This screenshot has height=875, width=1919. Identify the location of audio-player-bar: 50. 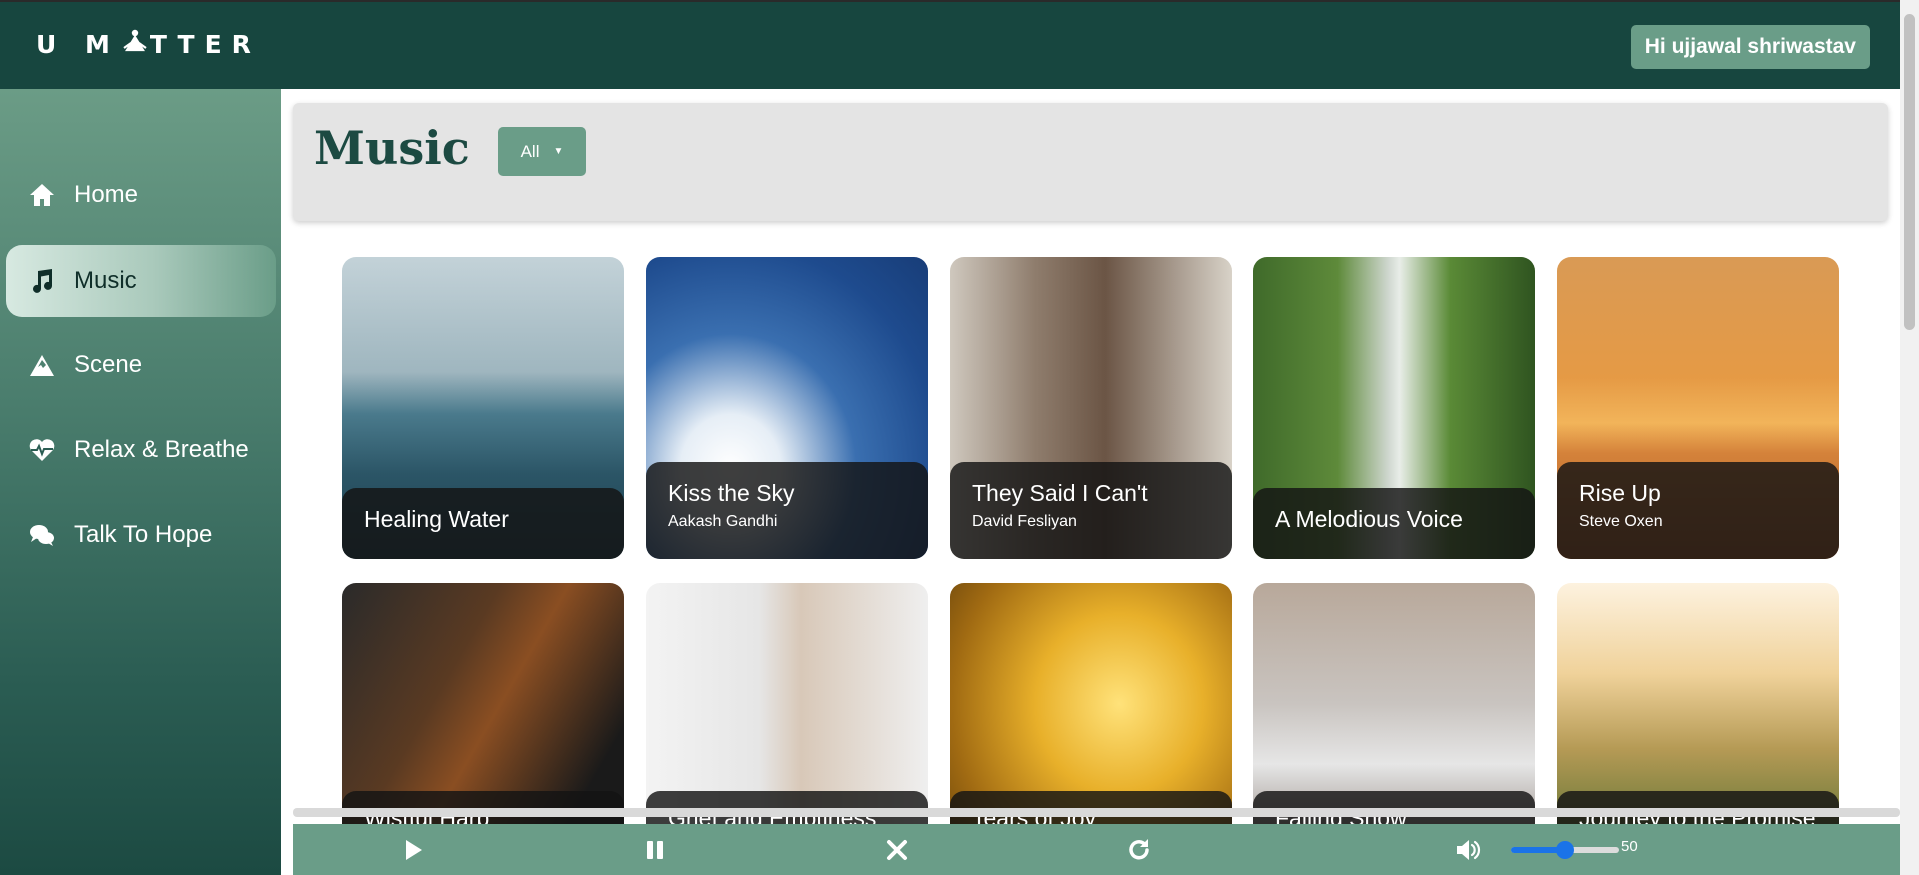
(1096, 849).